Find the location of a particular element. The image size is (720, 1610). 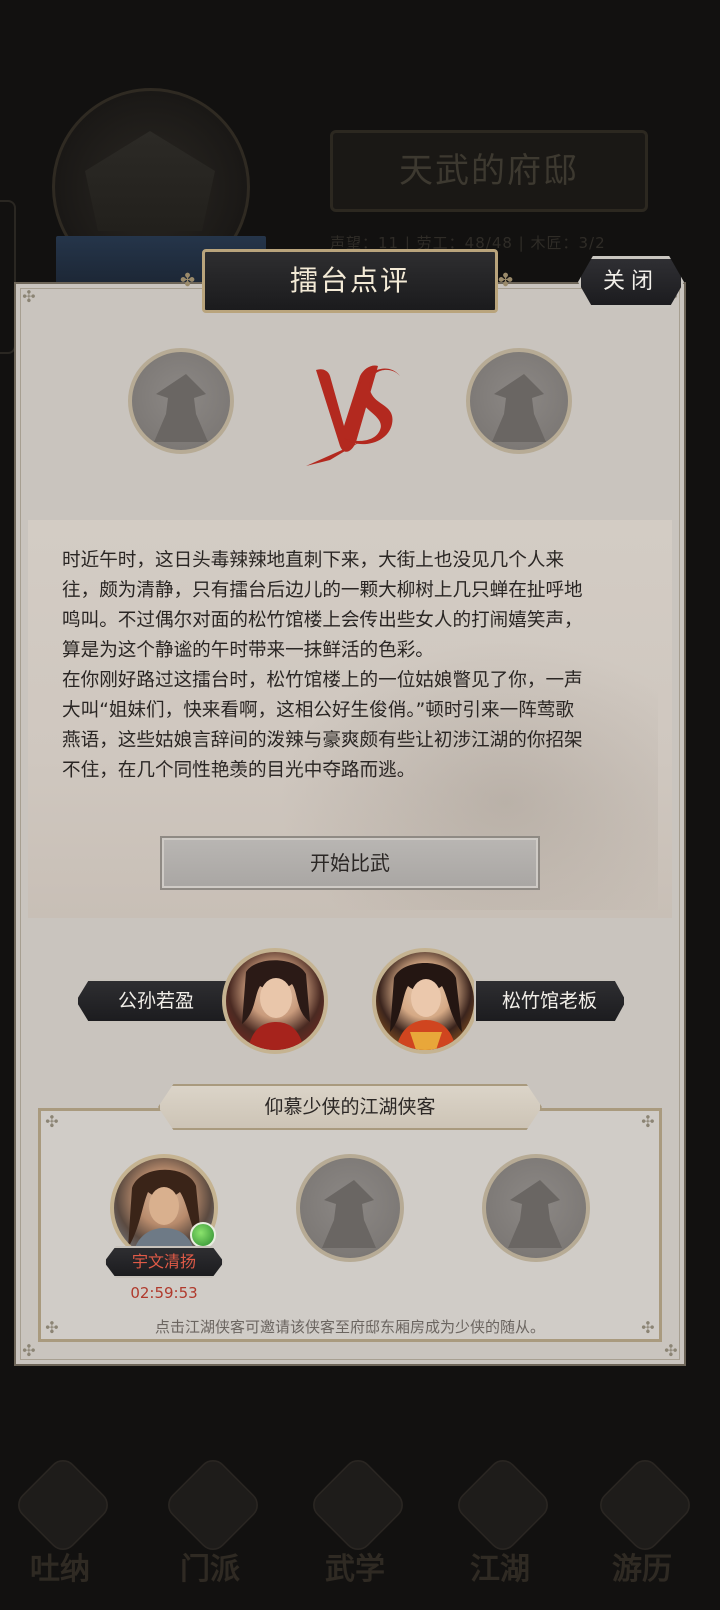

fighter-right-name: 松竹馆老板 is located at coordinates (550, 1001).